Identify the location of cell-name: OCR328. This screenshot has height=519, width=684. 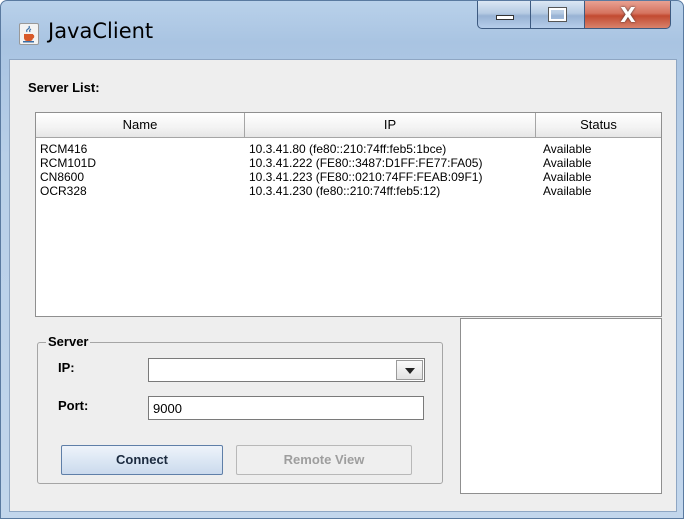
(63, 191).